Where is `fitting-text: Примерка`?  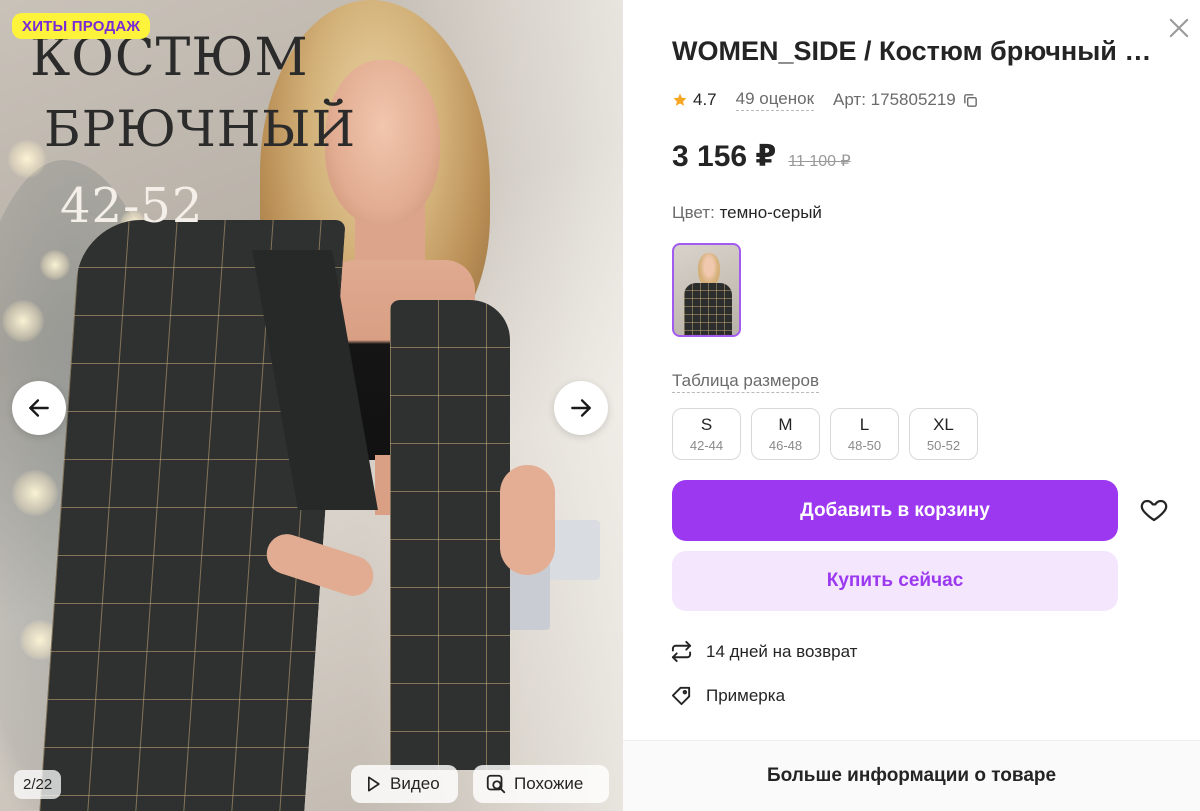
fitting-text: Примерка is located at coordinates (746, 695).